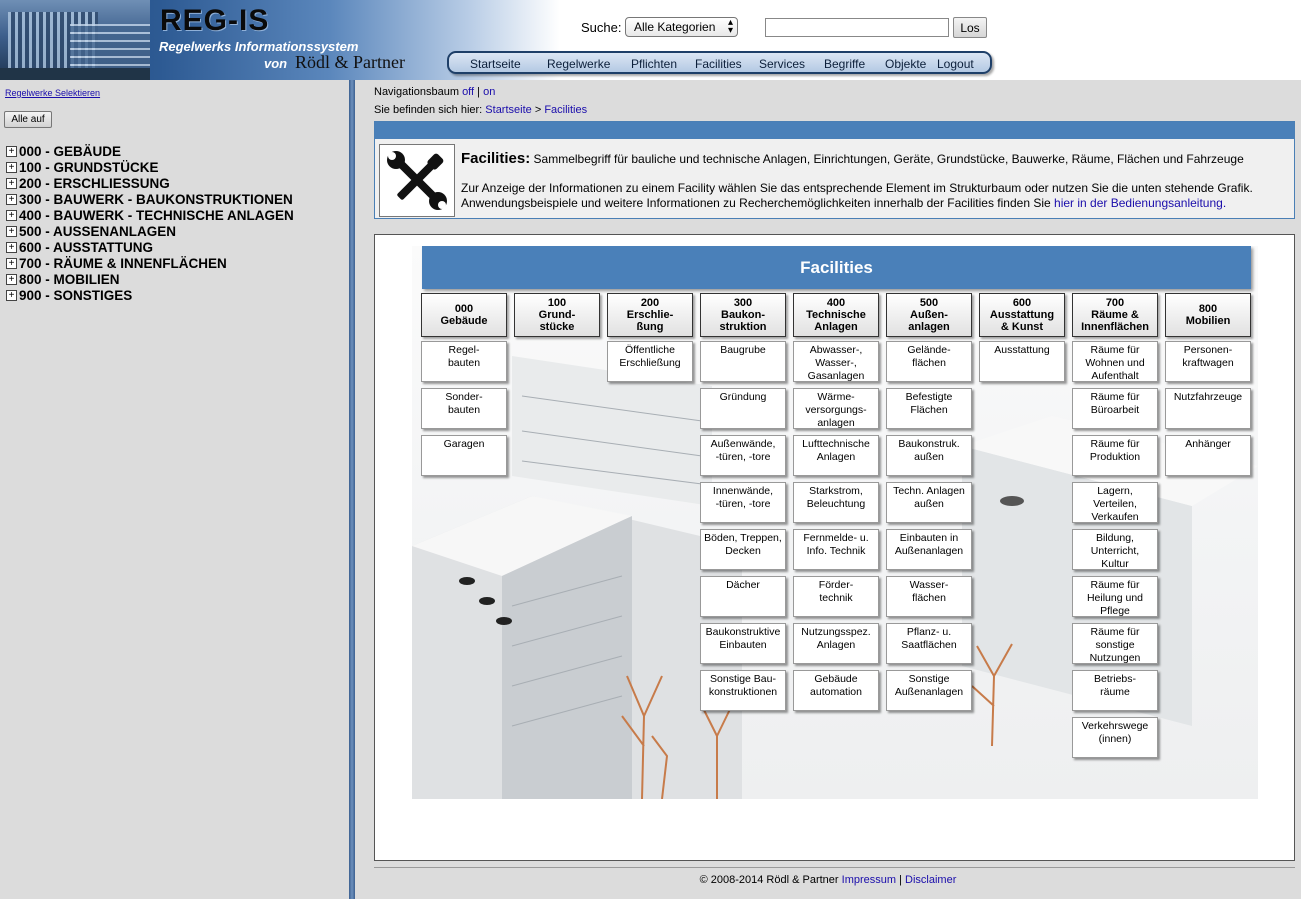 The width and height of the screenshot is (1301, 899). I want to click on facility-cell: Räume für Heilung und Pflege, so click(1115, 596).